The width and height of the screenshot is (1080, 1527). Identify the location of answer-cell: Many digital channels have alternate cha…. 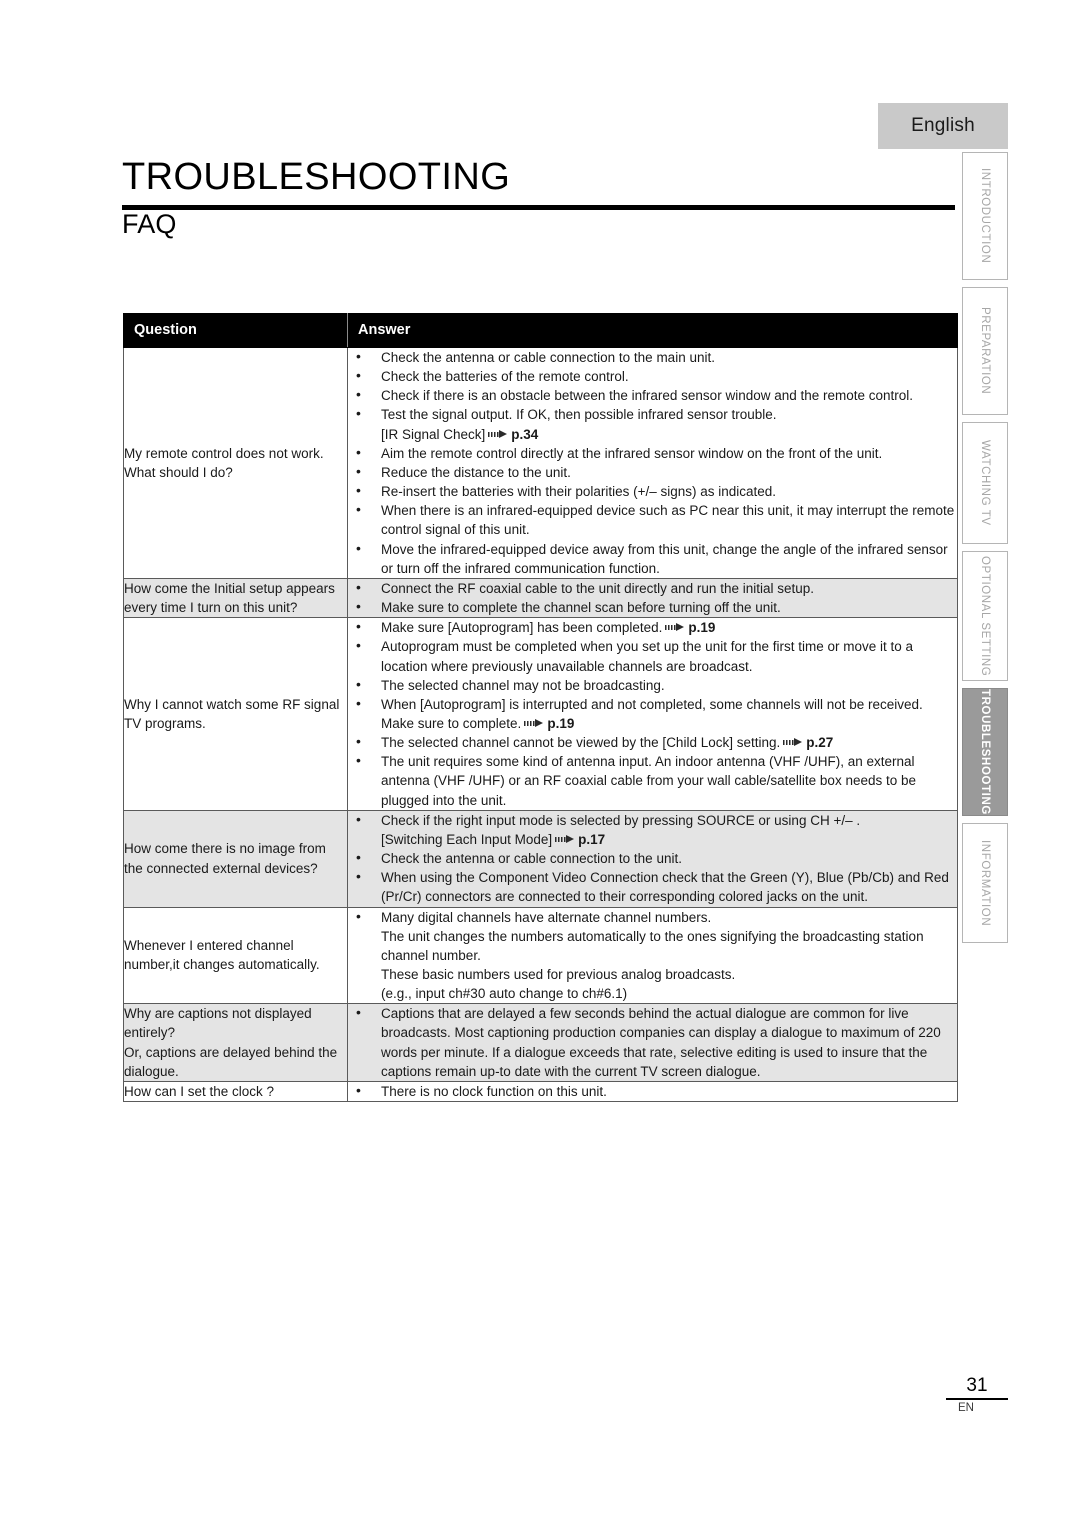
(652, 956).